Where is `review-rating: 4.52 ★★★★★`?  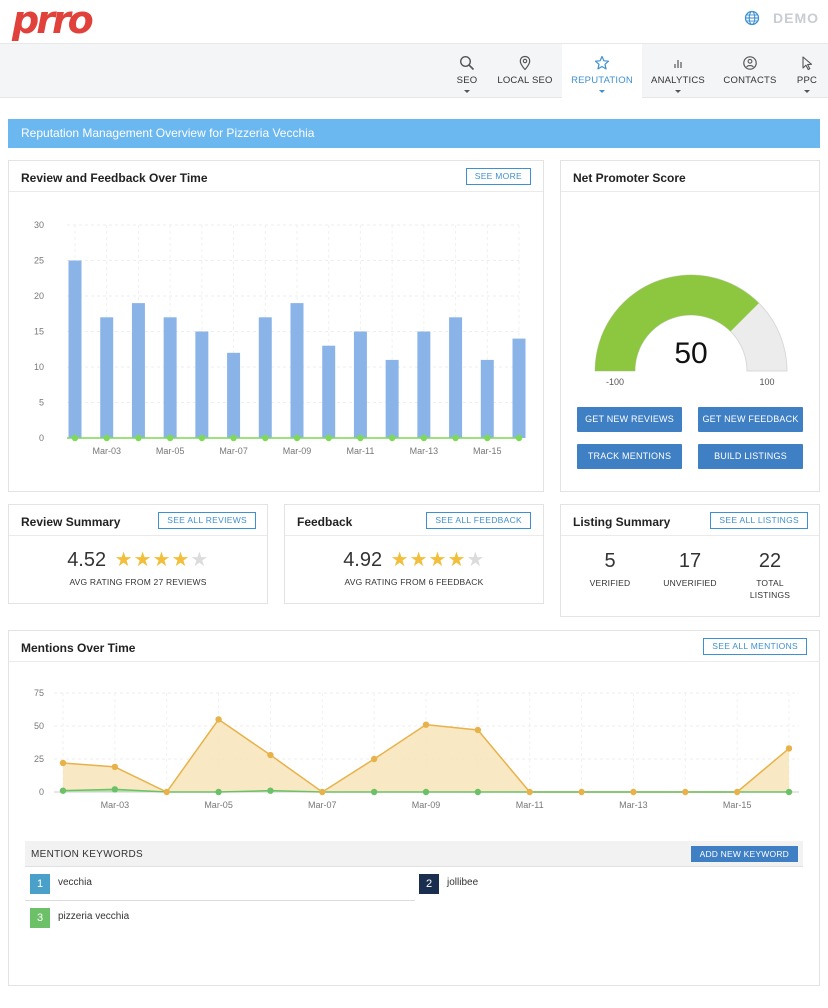 review-rating: 4.52 ★★★★★ is located at coordinates (138, 560).